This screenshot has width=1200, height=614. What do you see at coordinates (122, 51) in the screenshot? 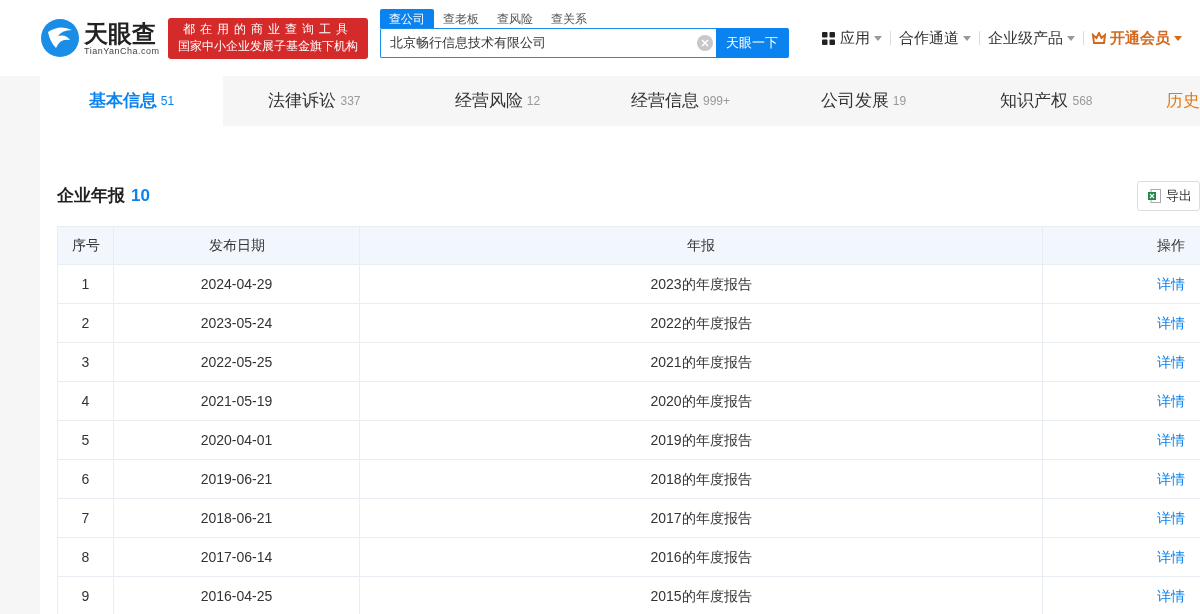
I see `logo-domain: TianYanCha.com` at bounding box center [122, 51].